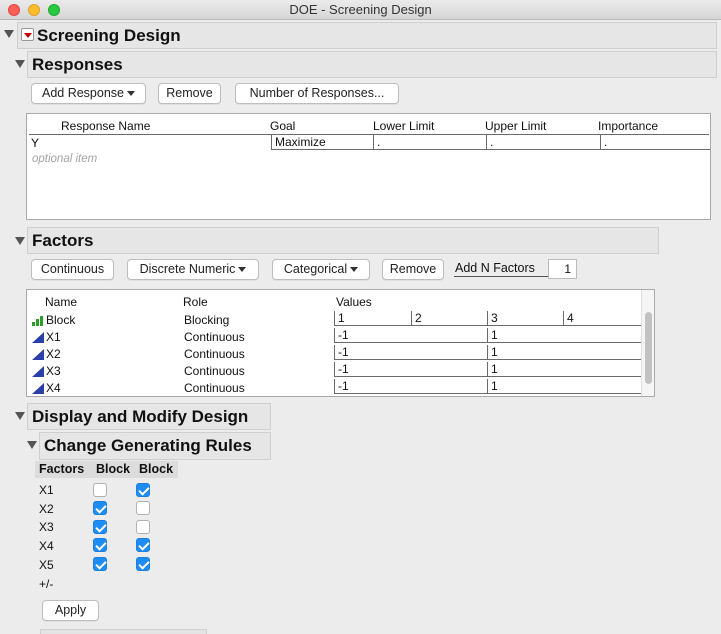  I want to click on close-window-button, so click(14, 10).